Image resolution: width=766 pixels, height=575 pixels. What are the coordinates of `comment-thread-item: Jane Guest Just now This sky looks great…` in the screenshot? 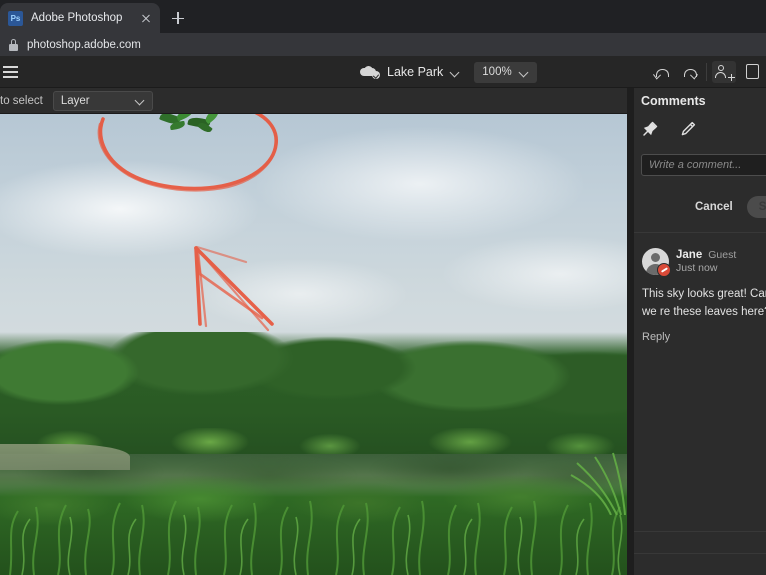 It's located at (704, 295).